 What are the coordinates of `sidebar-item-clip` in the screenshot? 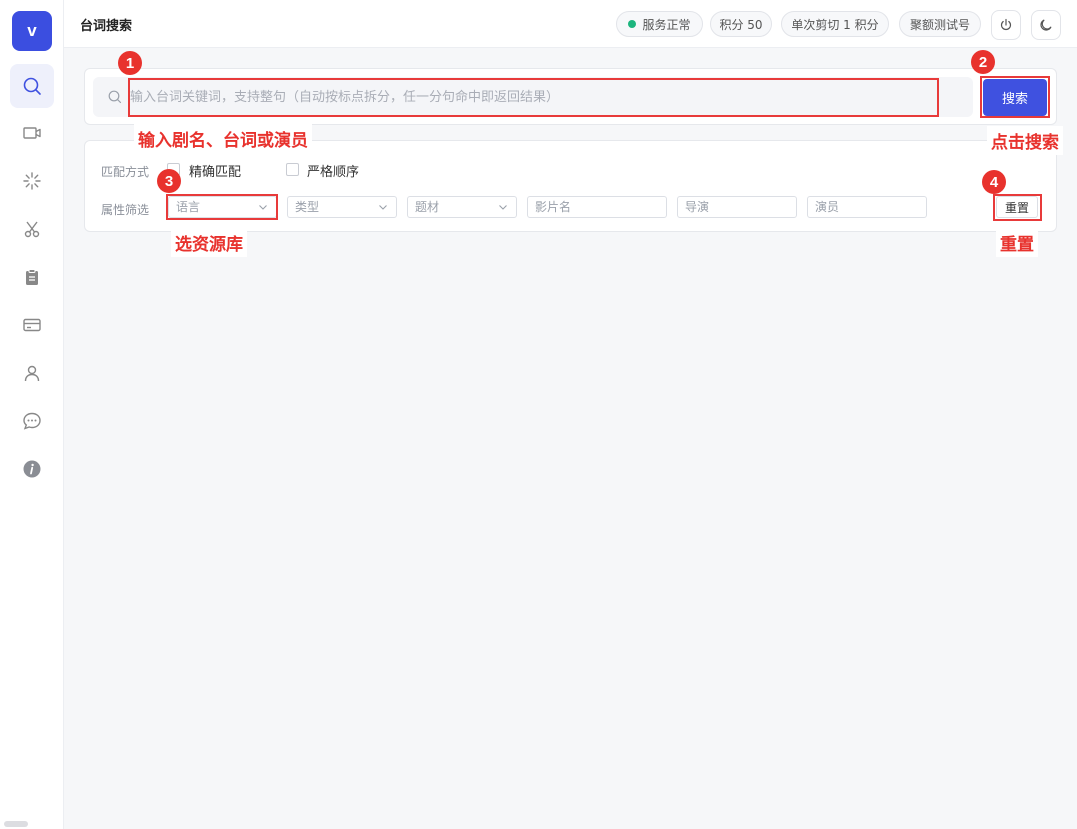 It's located at (32, 229).